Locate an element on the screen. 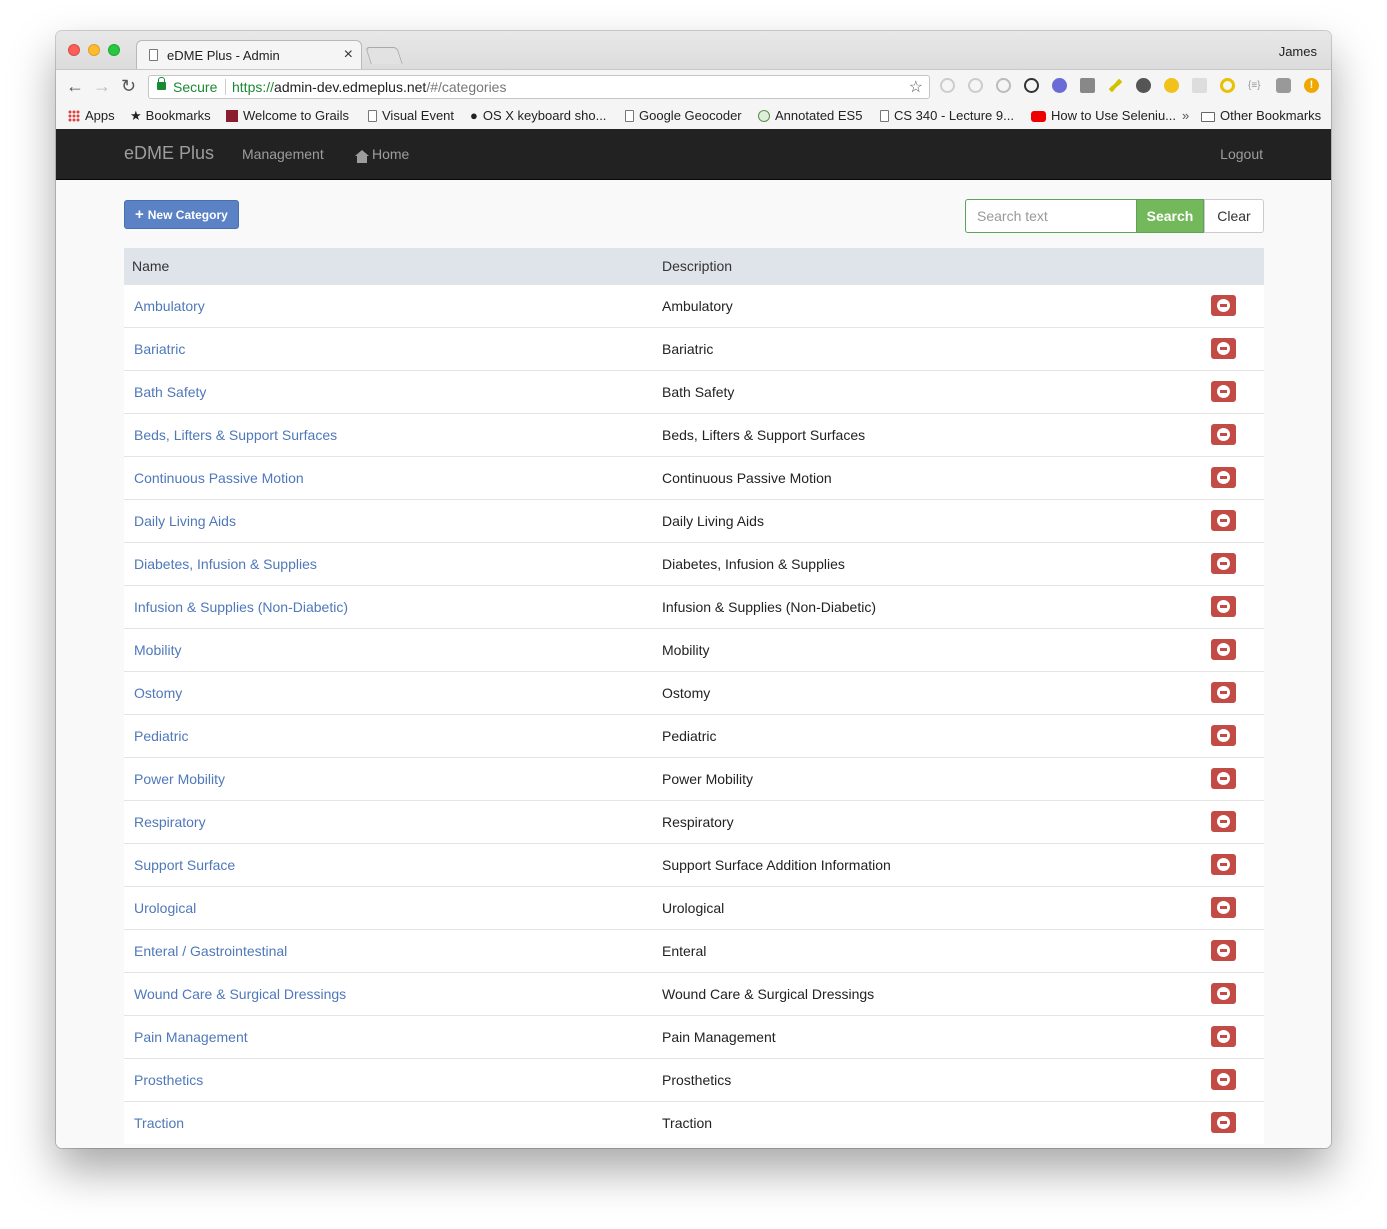 This screenshot has height=1229, width=1387. apps-grid-icon is located at coordinates (74, 116).